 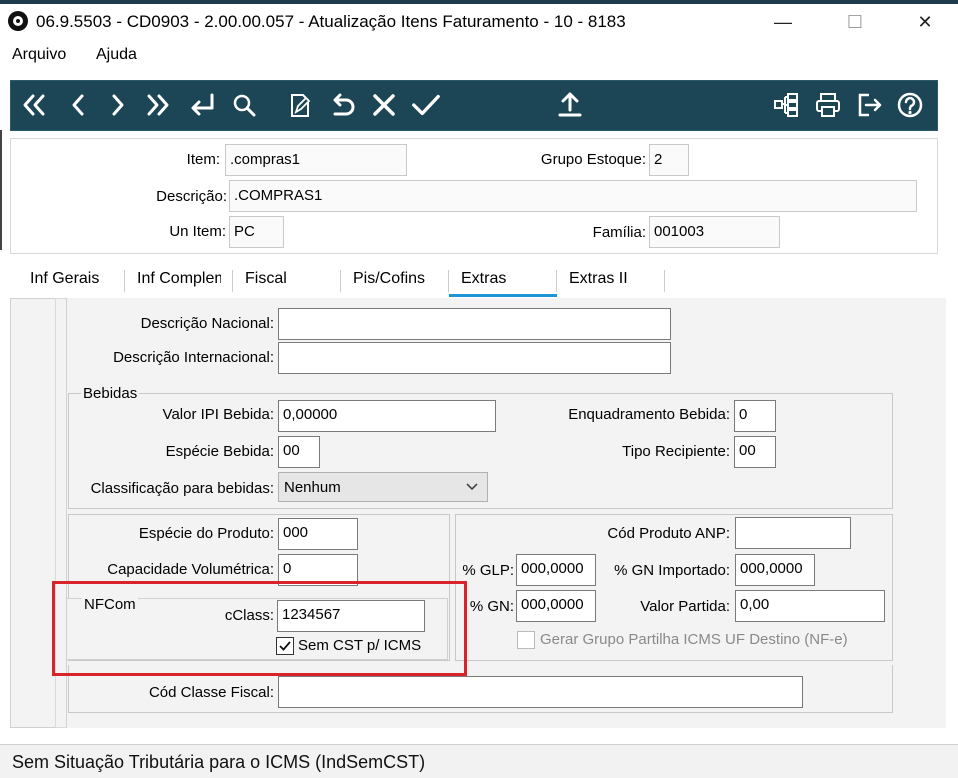 I want to click on maximize-button: ☐, so click(x=855, y=22).